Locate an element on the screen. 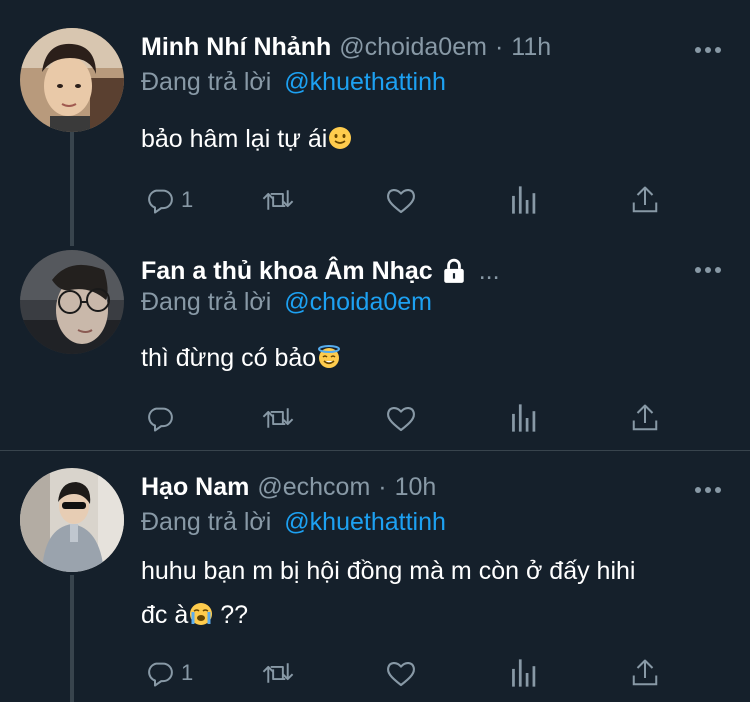 This screenshot has height=702, width=750. user-handle: @echcom is located at coordinates (313, 487).